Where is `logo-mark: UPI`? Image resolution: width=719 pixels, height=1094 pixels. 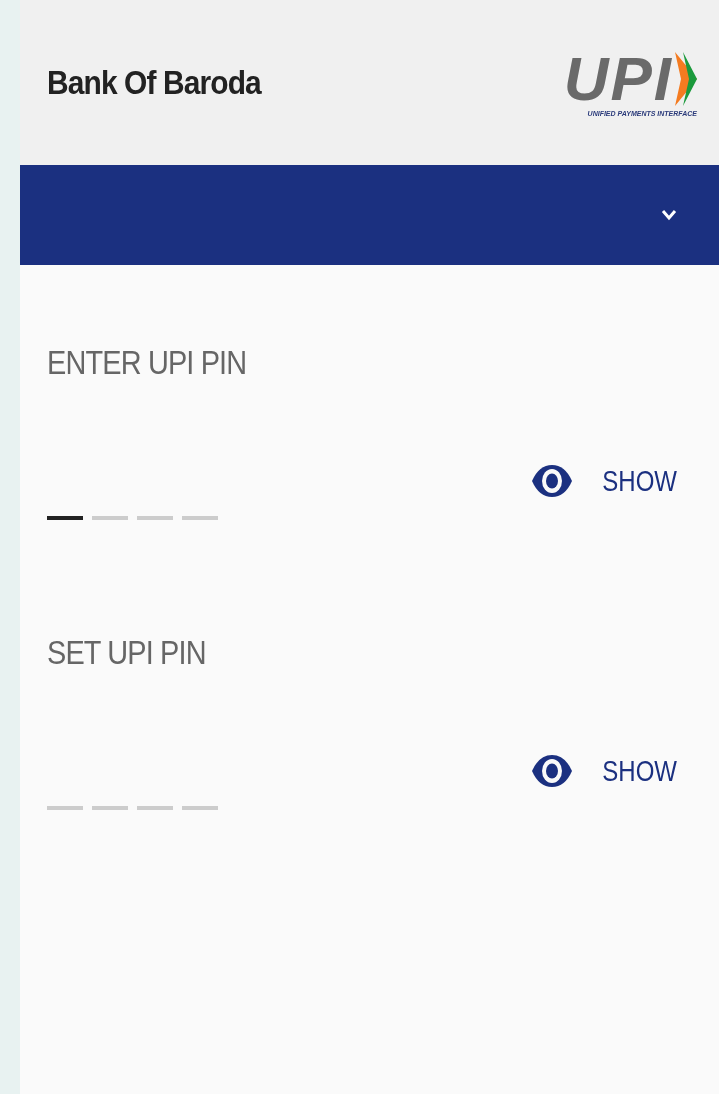 logo-mark: UPI is located at coordinates (618, 79).